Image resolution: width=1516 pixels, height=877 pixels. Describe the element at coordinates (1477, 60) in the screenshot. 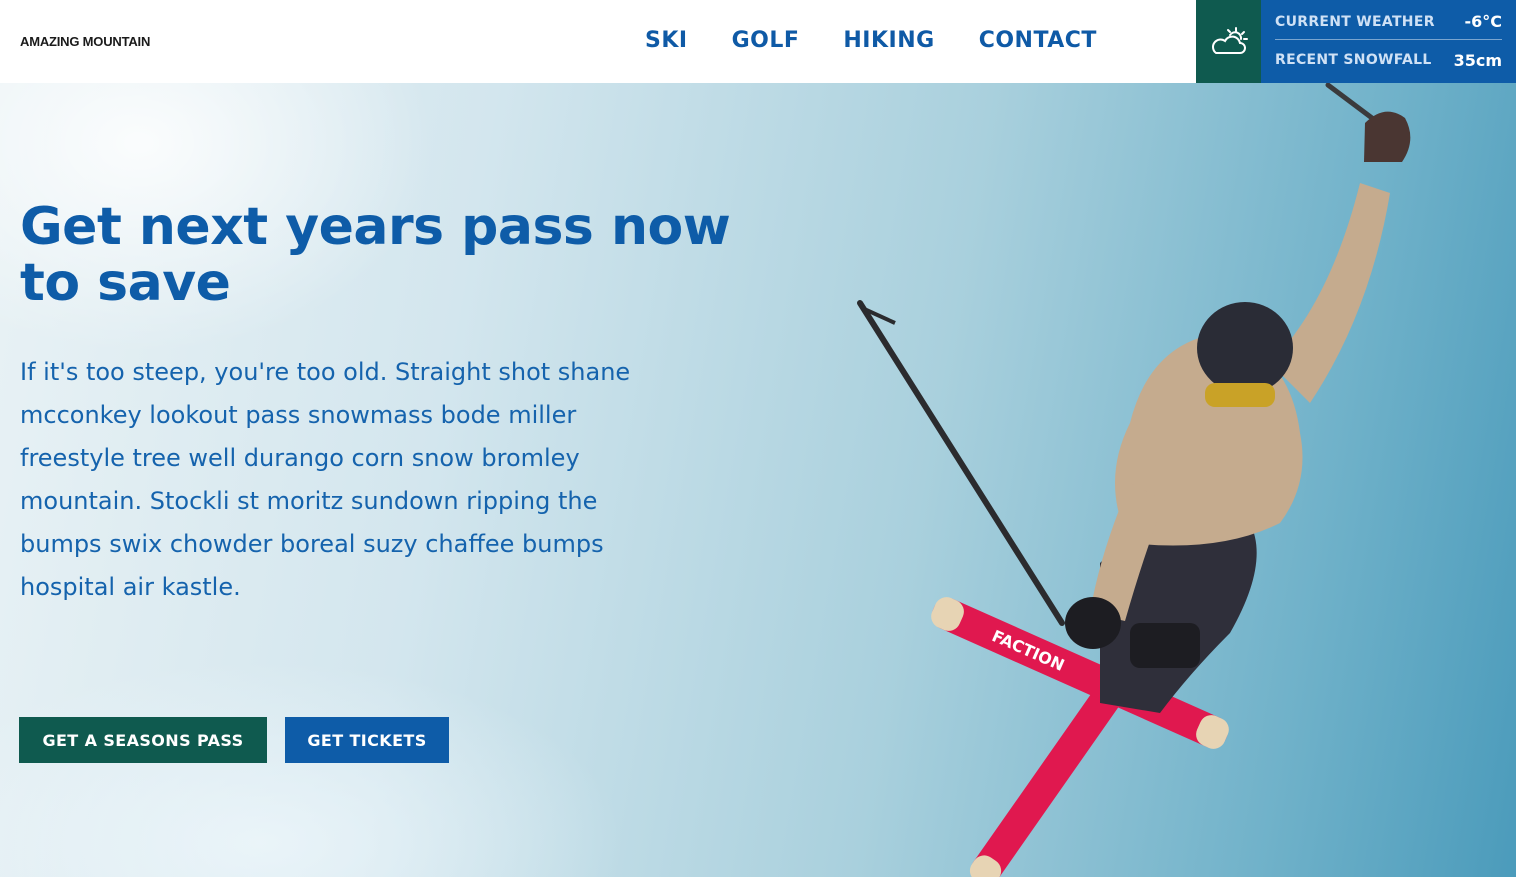

I see `recent-snowfall-value: 35cm` at that location.